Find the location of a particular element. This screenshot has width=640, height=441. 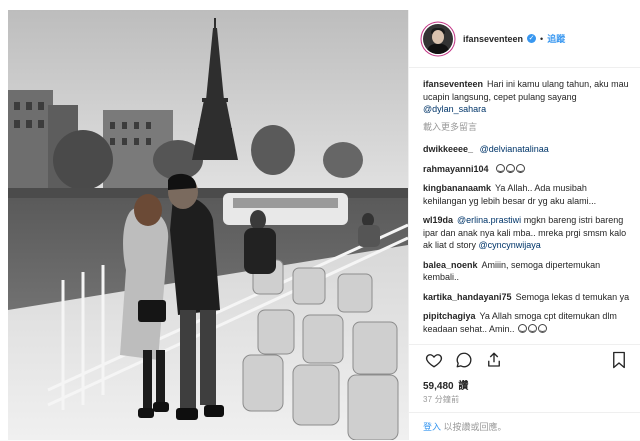

comment-username: kingbananaamk is located at coordinates (457, 188).